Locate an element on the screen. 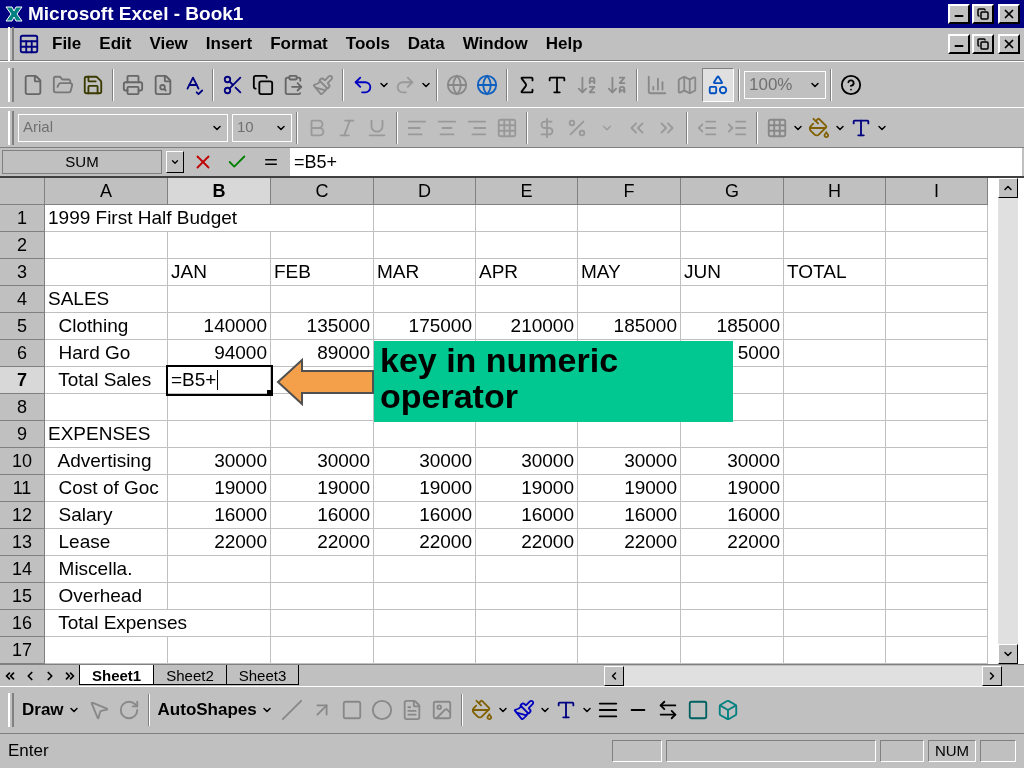 The image size is (1024, 768). autoshapes-menu-button: AutoShapes is located at coordinates (215, 710).